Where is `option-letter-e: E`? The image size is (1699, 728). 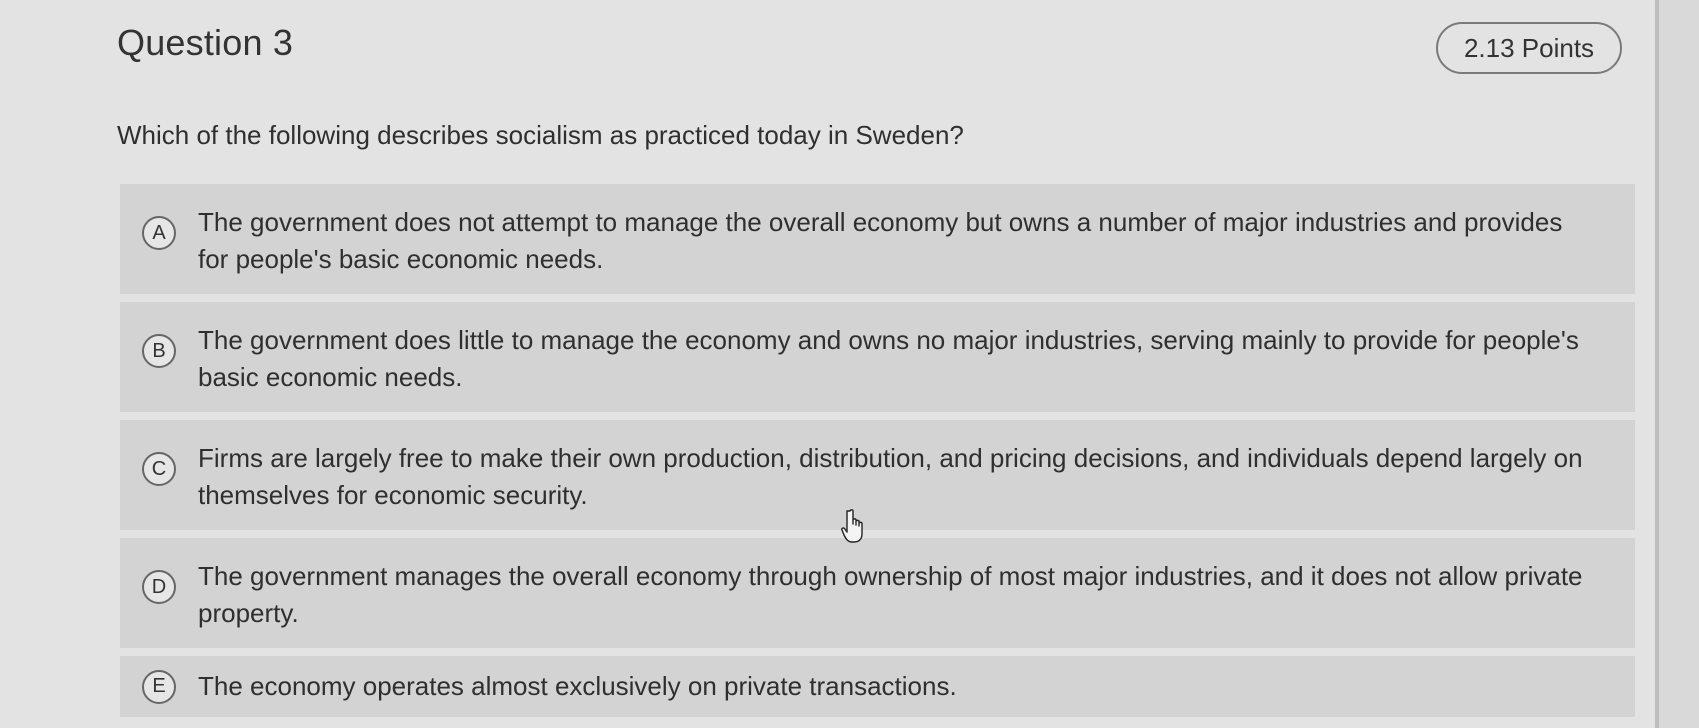
option-letter-e: E is located at coordinates (159, 686).